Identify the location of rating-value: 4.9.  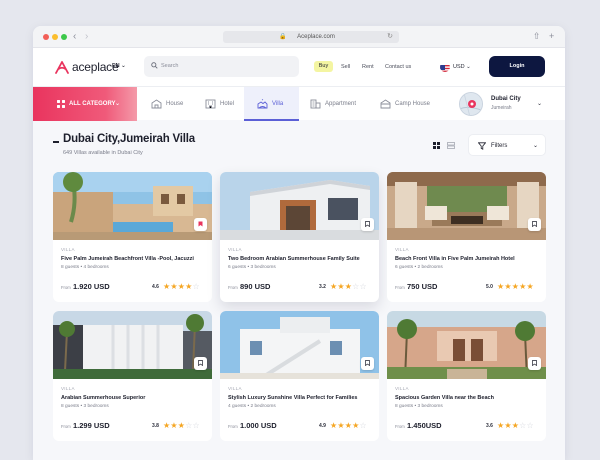
(322, 426).